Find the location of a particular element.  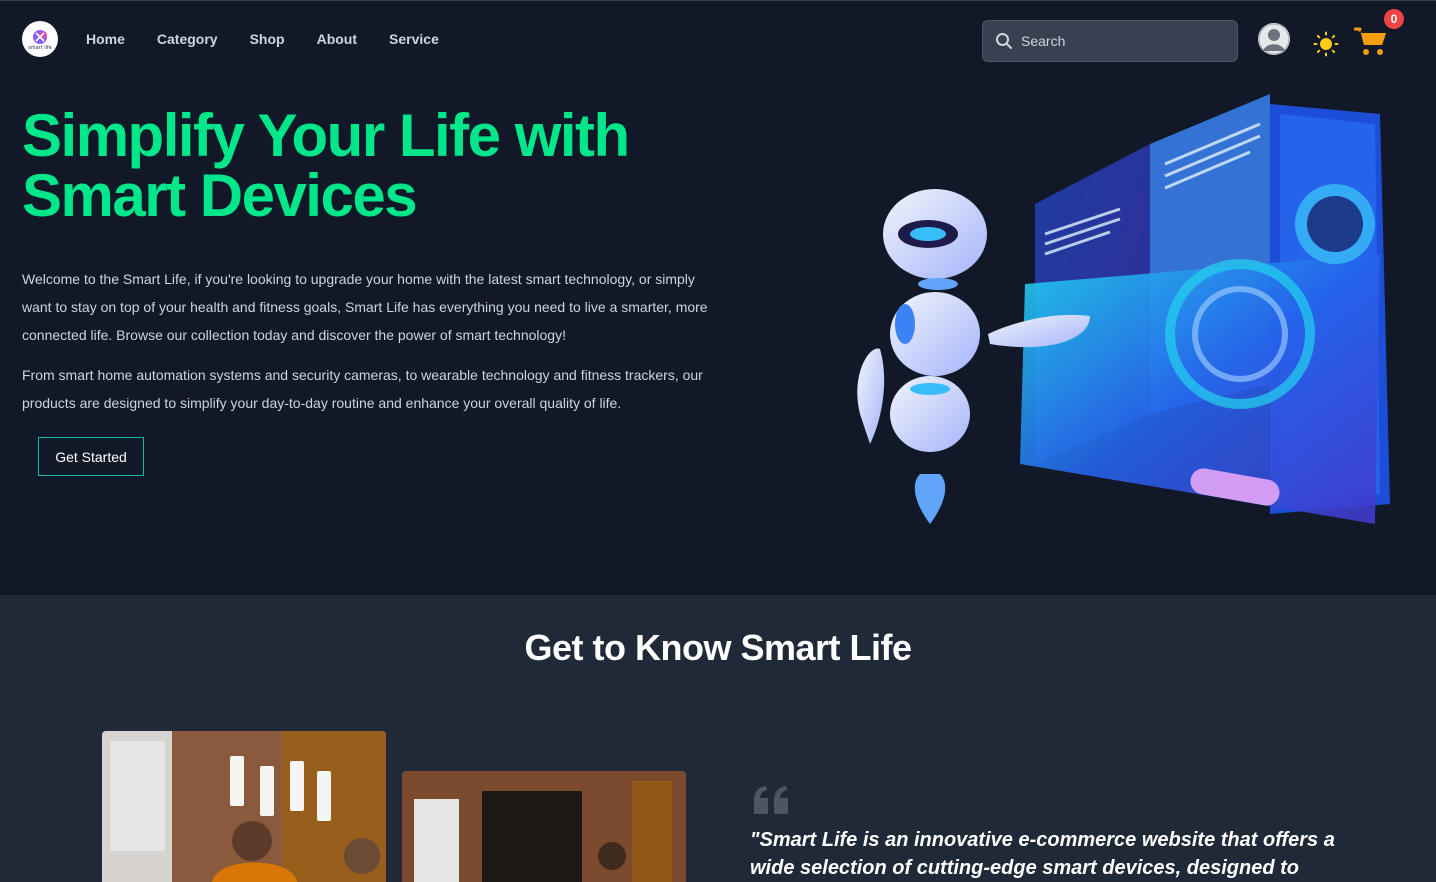

logo-text: smart life is located at coordinates (40, 48).